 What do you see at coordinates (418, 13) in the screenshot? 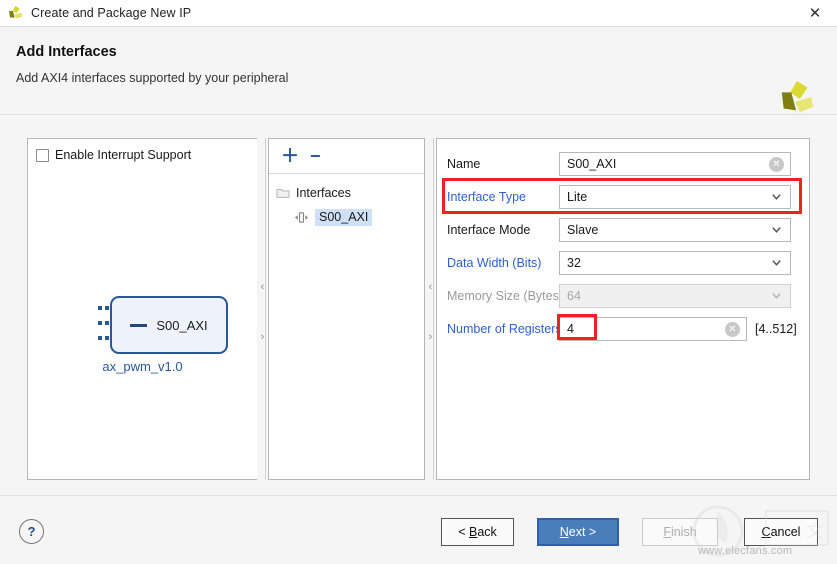
I see `title-bar: Create and Package New IP ✕` at bounding box center [418, 13].